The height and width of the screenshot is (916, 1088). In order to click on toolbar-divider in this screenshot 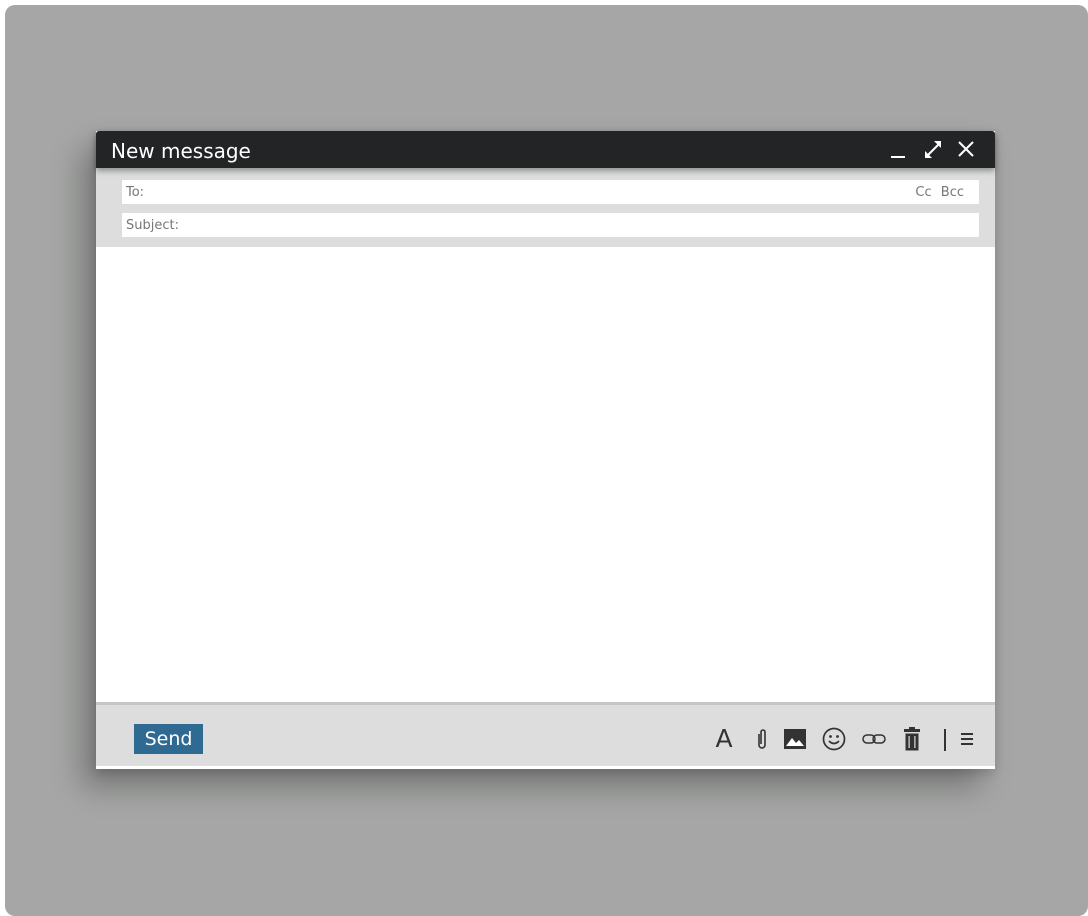, I will do `click(945, 740)`.